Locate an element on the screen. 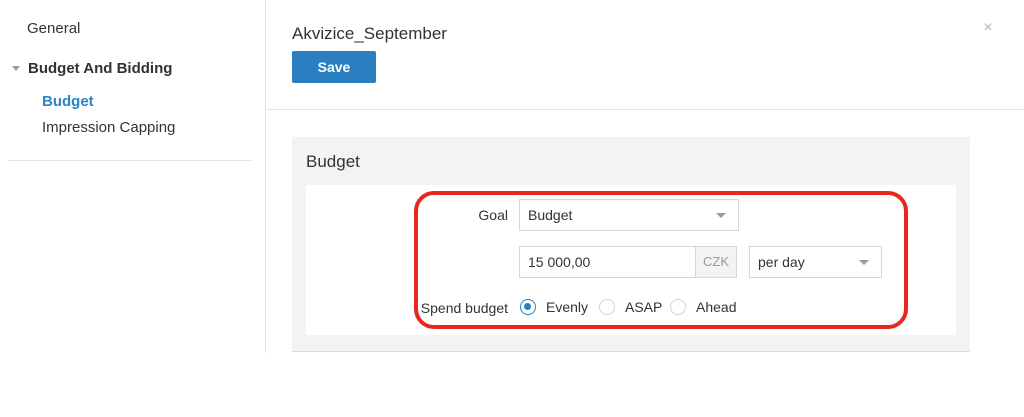 This screenshot has width=1024, height=417. radio-label: ASAP is located at coordinates (644, 307).